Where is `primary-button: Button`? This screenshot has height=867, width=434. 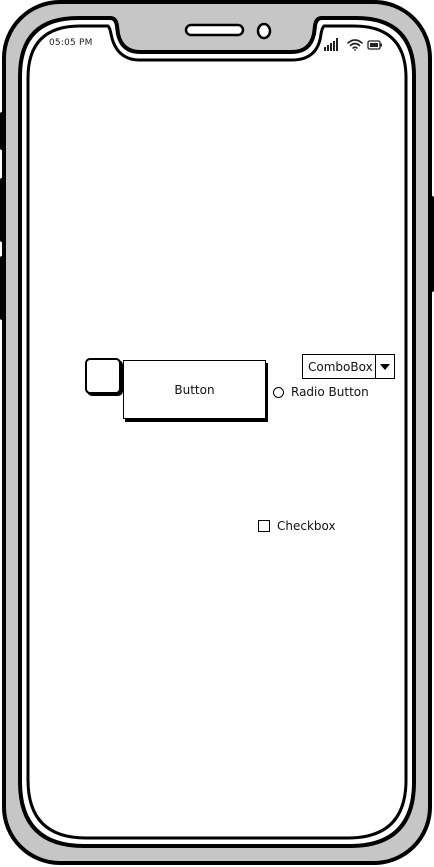 primary-button: Button is located at coordinates (194, 389).